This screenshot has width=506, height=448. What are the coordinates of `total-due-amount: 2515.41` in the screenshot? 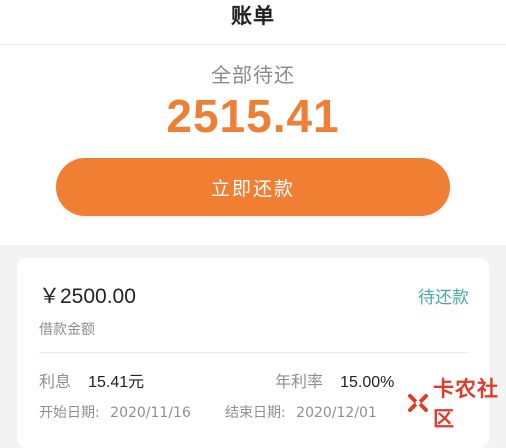 It's located at (253, 116).